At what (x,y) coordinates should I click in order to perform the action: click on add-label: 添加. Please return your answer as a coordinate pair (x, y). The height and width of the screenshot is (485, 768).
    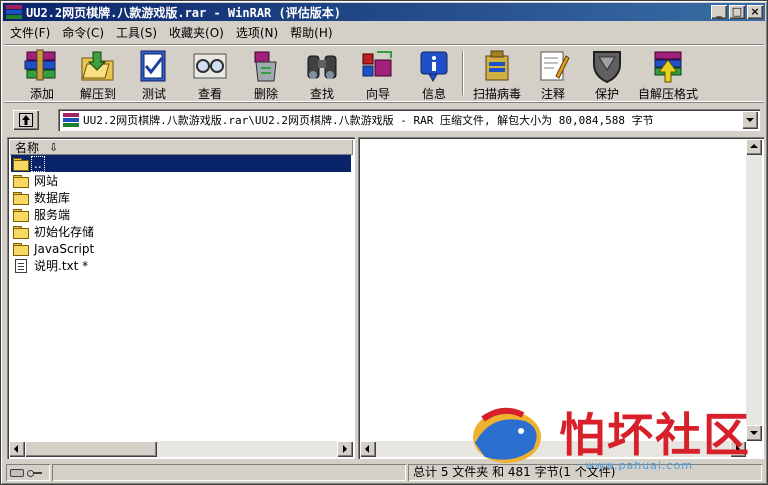
    Looking at the image, I should click on (41, 94).